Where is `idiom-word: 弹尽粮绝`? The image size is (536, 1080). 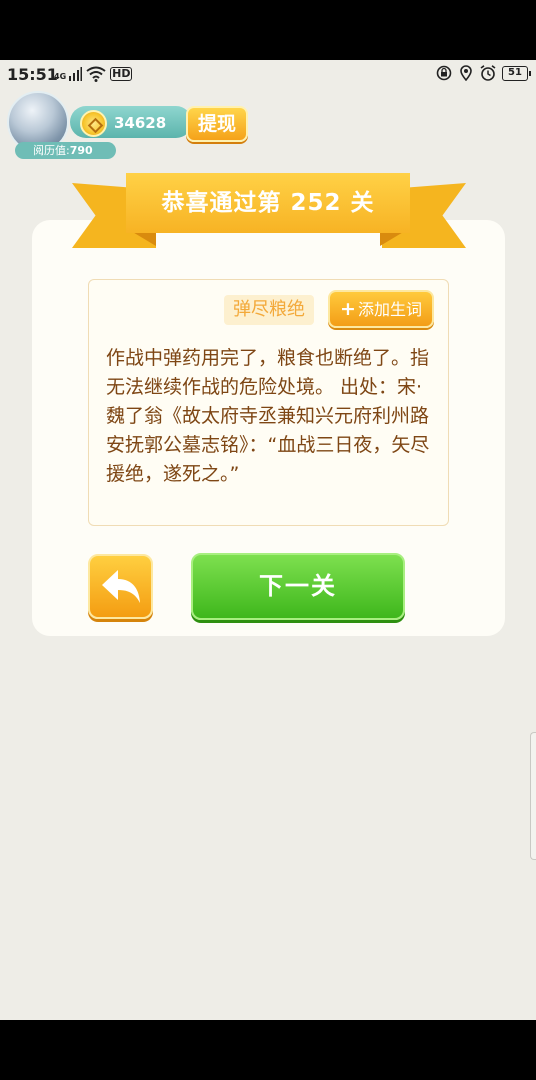
idiom-word: 弹尽粮绝 is located at coordinates (269, 310).